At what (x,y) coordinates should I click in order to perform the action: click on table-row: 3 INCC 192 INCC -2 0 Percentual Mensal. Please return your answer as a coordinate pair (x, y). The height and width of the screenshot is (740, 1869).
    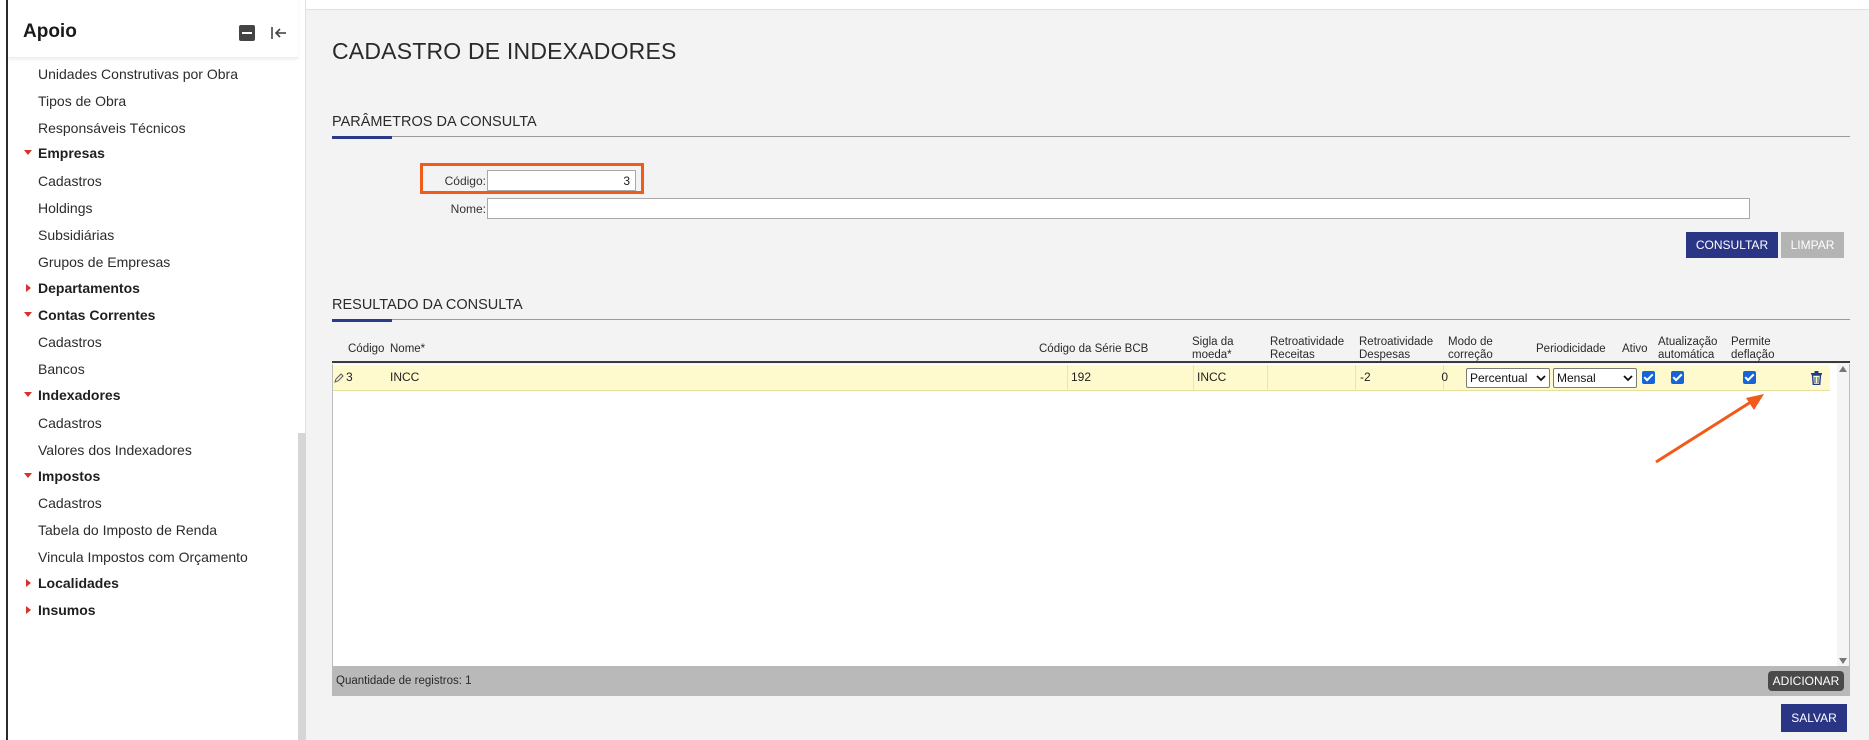
    Looking at the image, I should click on (1081, 378).